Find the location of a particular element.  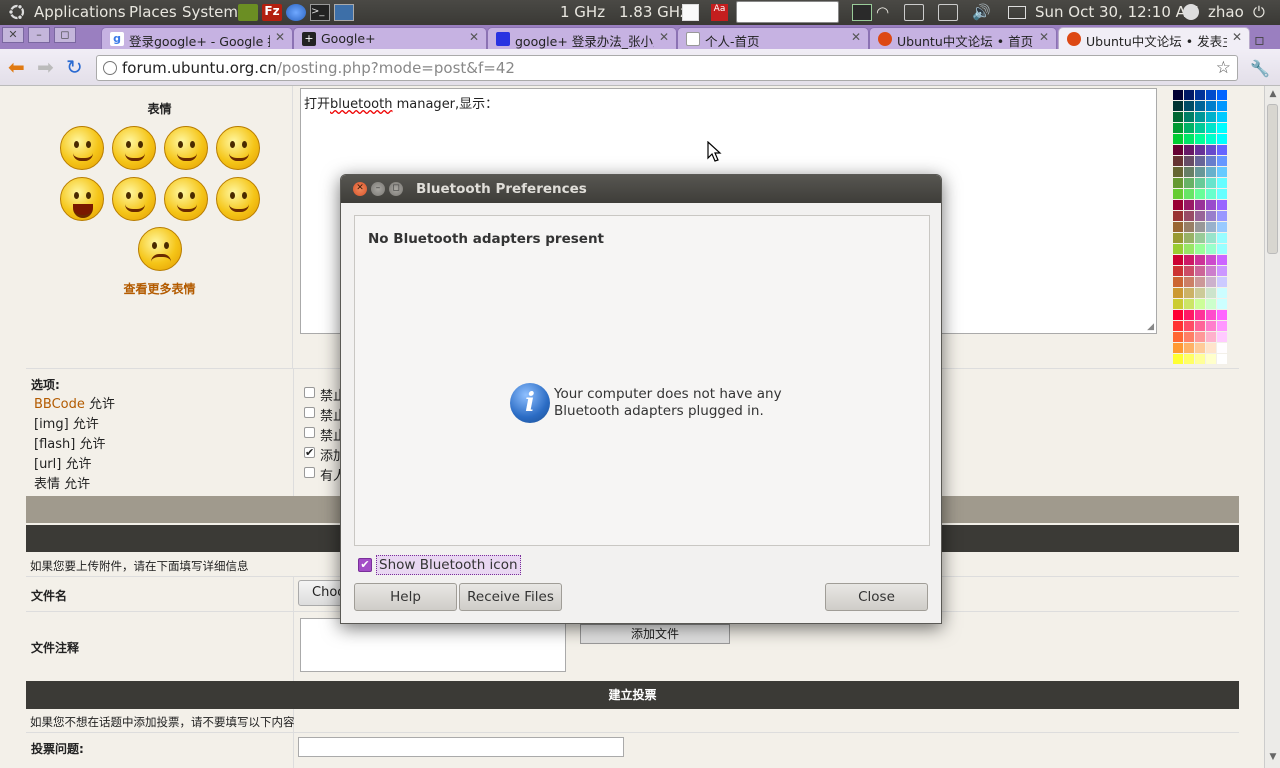

smiley-grin-icon is located at coordinates (186, 199).